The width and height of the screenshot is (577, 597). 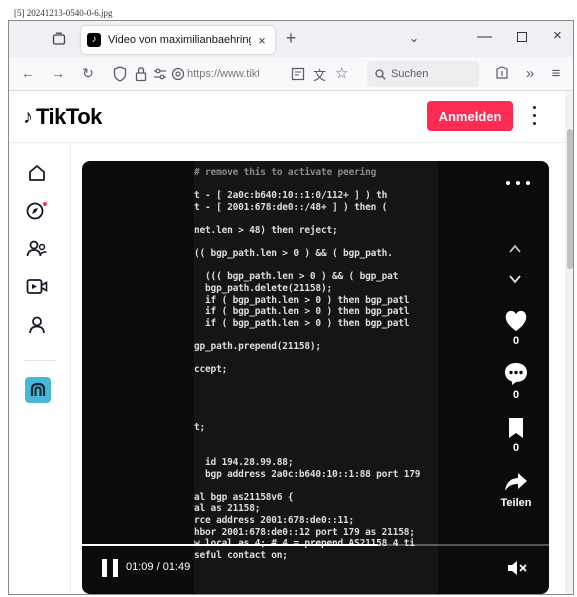 What do you see at coordinates (69, 116) in the screenshot?
I see `logo-text: TikTok` at bounding box center [69, 116].